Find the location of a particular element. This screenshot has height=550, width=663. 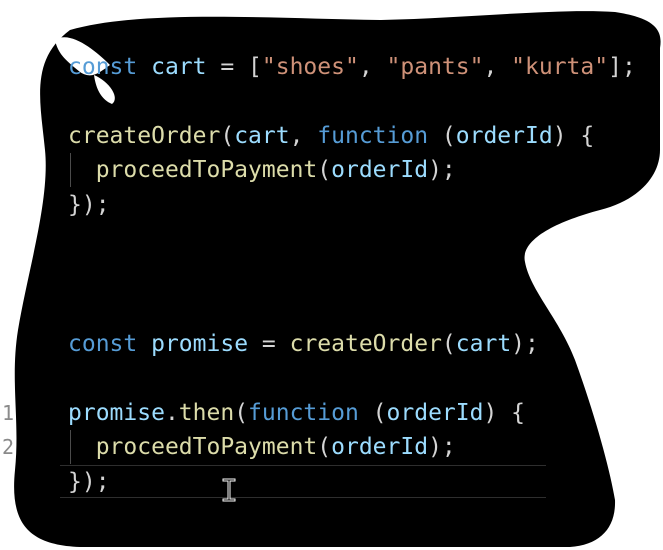

line-number: 2 is located at coordinates (8, 447).